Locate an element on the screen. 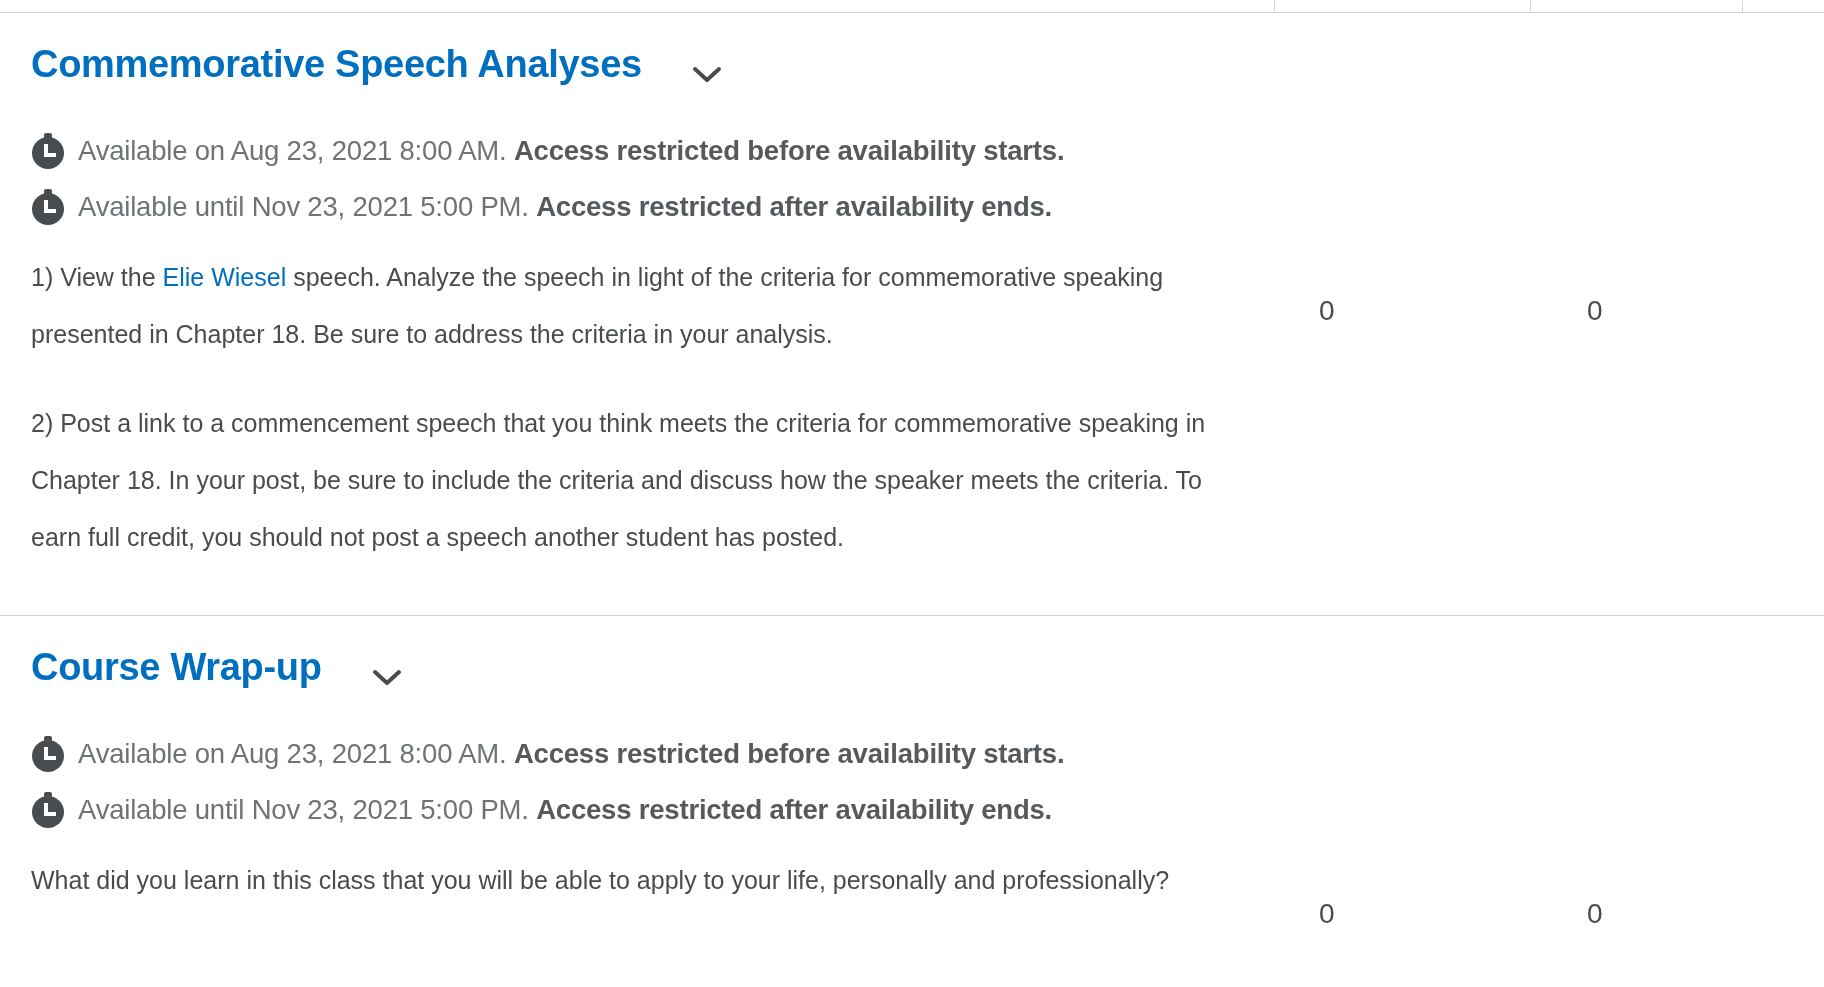 The width and height of the screenshot is (1824, 987). description-text: 1) View the Elie Wiesel speech. Analyze the speech in light of the criteria for commemorative speaking presented in Chapter 18. Be sure to address the criteria in your analysis. is located at coordinates (598, 306).